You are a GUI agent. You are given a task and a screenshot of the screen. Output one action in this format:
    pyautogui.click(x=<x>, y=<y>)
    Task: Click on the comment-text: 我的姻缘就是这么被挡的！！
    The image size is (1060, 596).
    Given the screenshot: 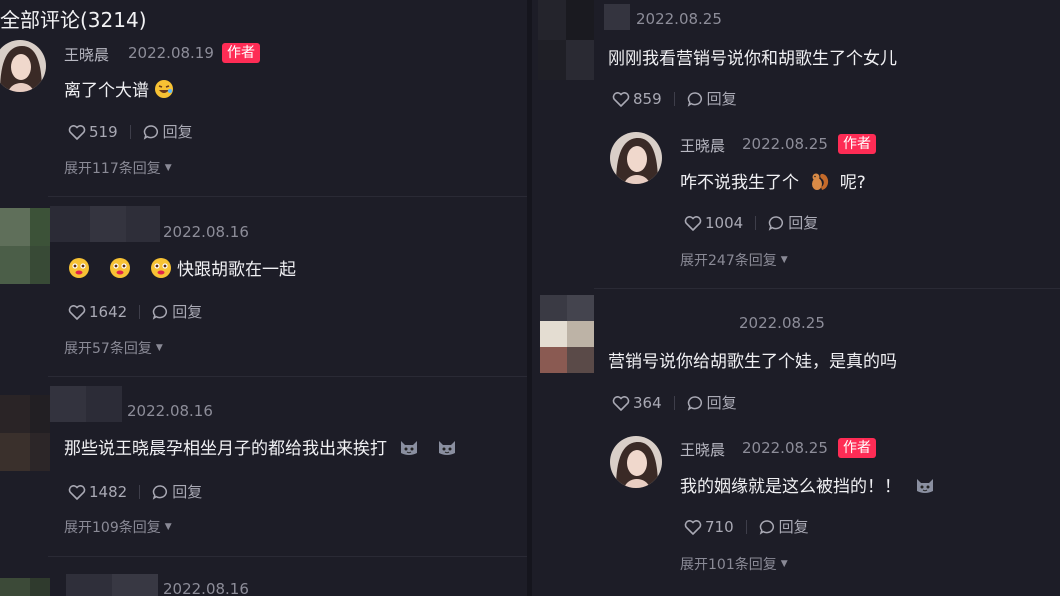 What is the action you would take?
    pyautogui.click(x=808, y=486)
    